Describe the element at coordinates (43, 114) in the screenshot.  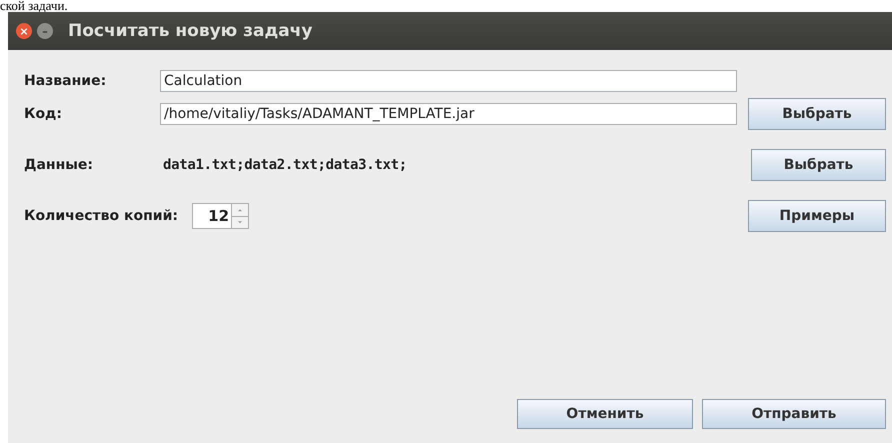
I see `code-label: Код:` at that location.